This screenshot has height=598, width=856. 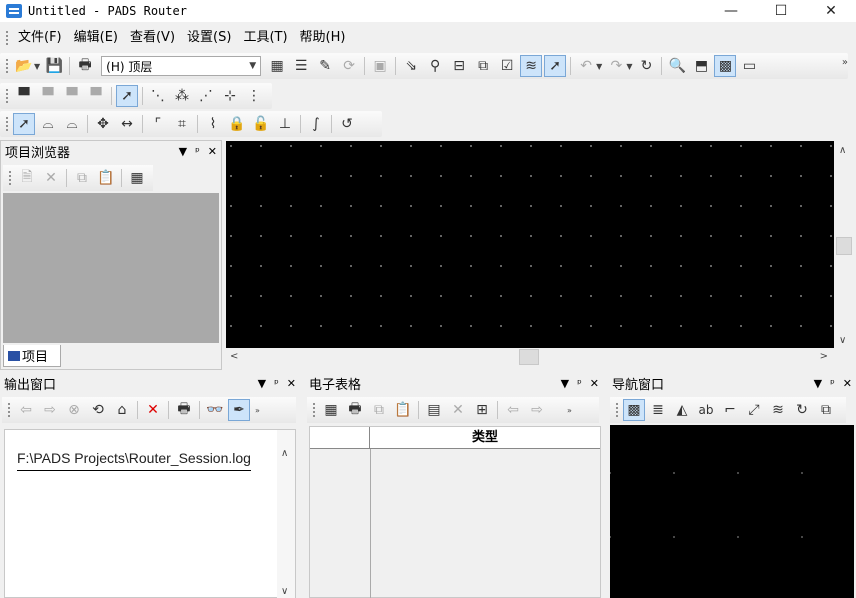 I want to click on add-route-icon: ⌓, so click(x=48, y=124).